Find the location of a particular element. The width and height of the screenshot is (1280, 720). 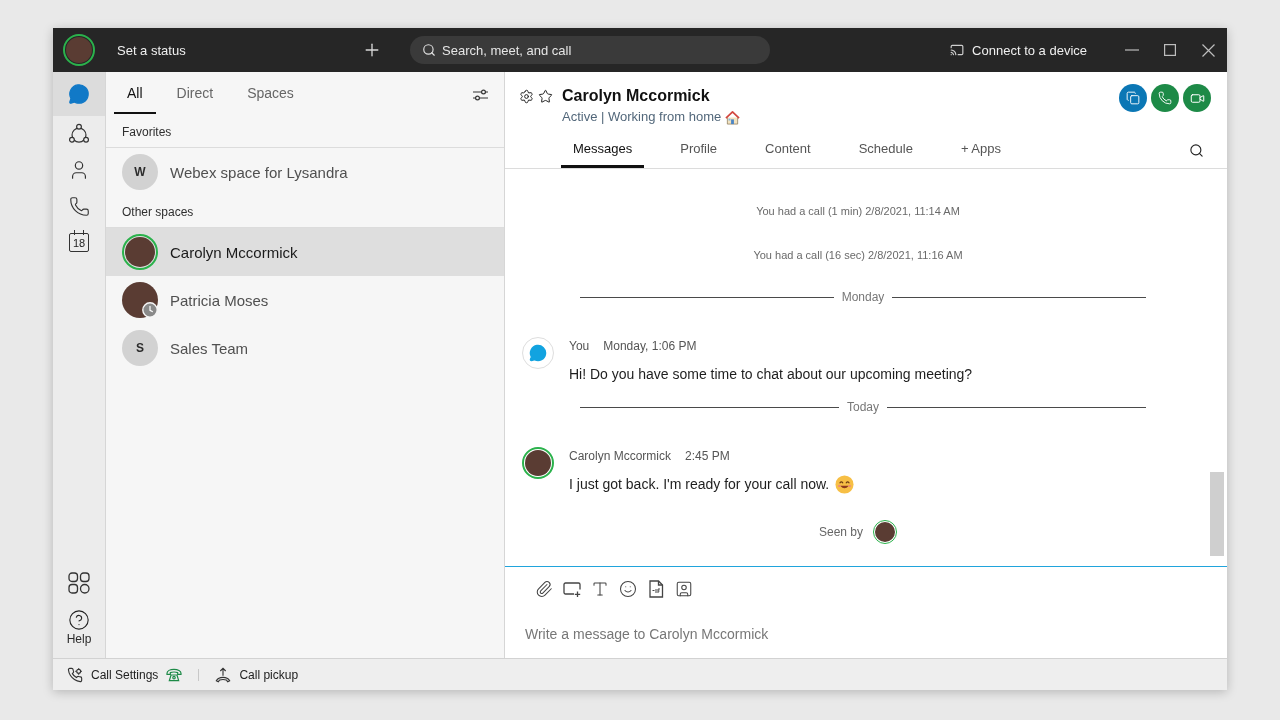

phone-pickup-icon is located at coordinates (223, 674).